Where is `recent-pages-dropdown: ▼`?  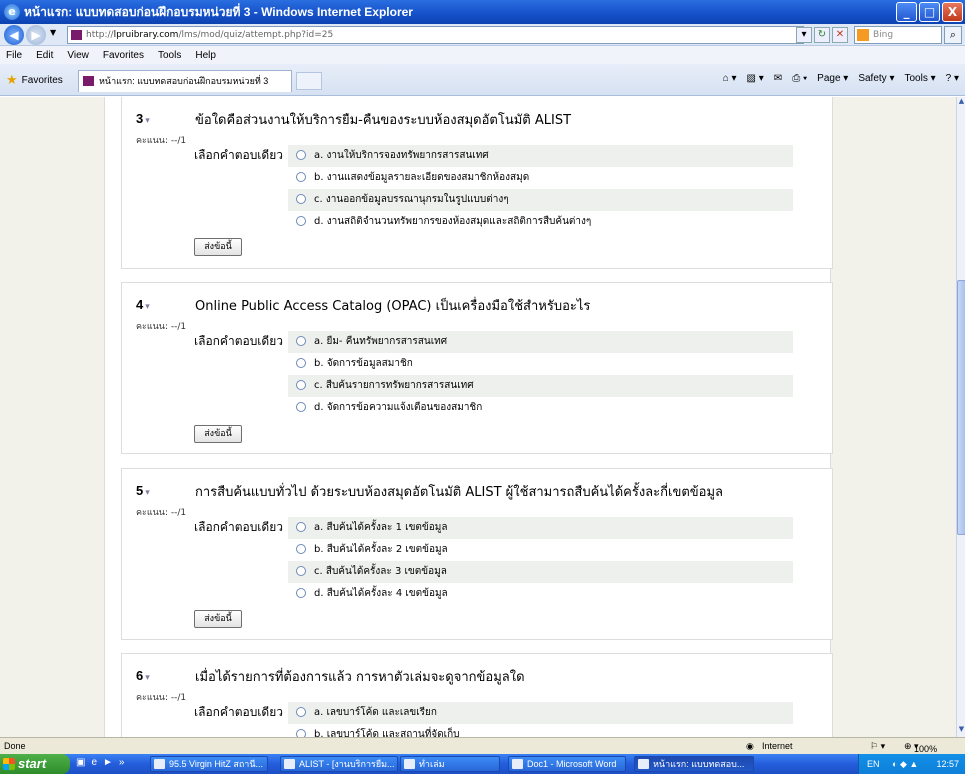
recent-pages-dropdown: ▼ is located at coordinates (53, 32).